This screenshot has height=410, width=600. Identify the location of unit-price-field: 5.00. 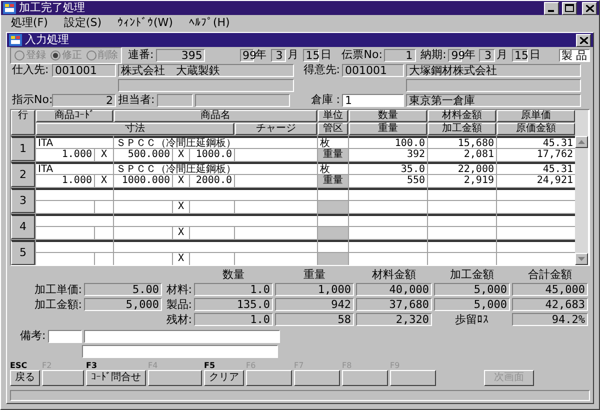
(123, 289).